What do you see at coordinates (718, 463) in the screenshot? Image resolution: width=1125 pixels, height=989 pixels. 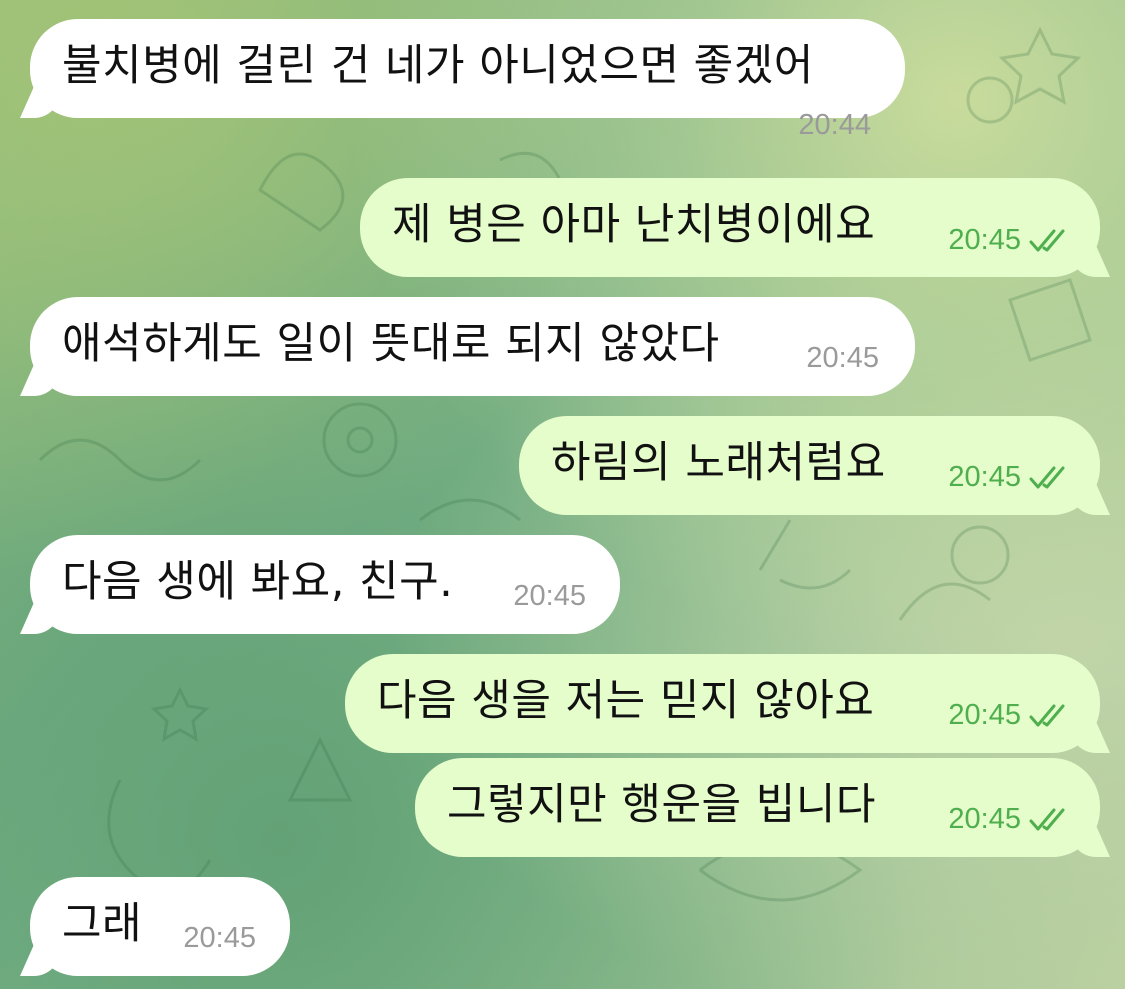 I see `message-text: 하림의 노래처럼요` at bounding box center [718, 463].